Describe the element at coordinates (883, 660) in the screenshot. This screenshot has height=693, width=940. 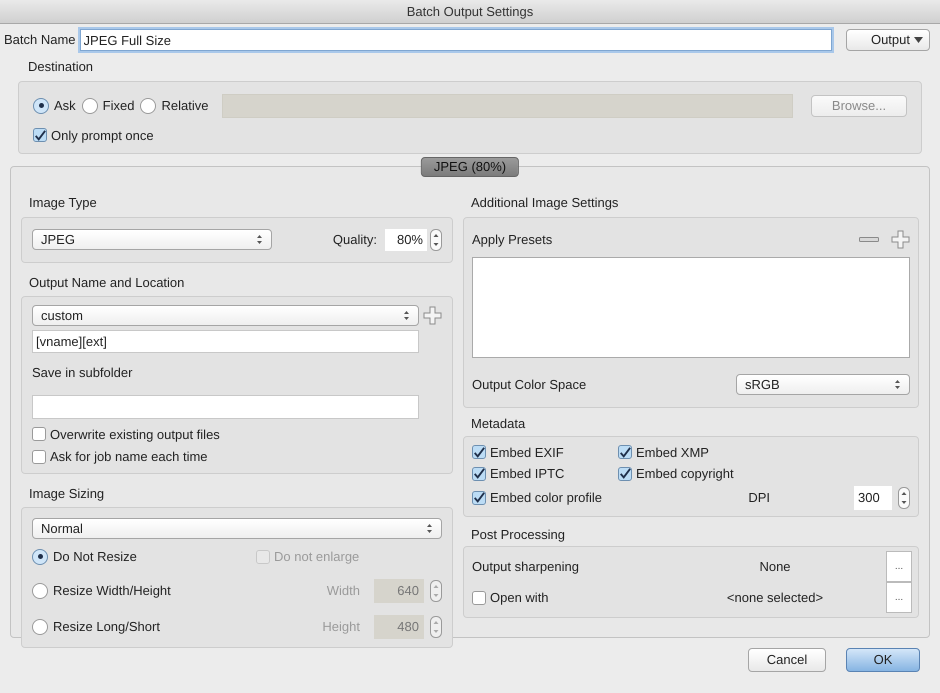
I see `ok-button: OK` at that location.